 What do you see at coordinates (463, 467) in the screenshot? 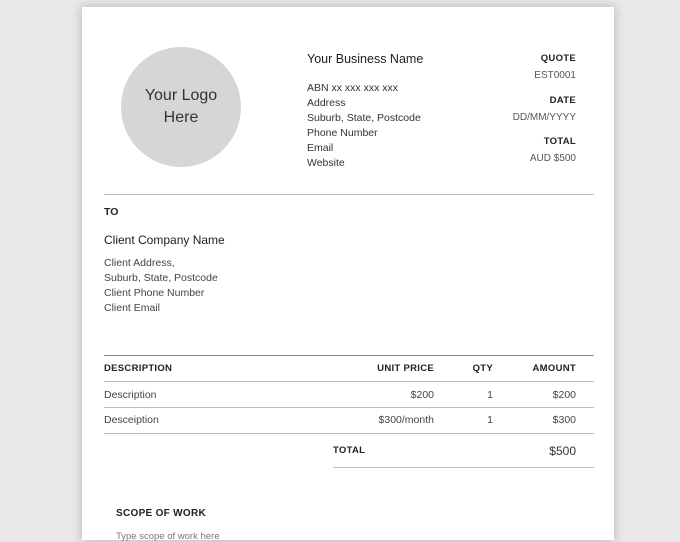
I see `total-rule` at bounding box center [463, 467].